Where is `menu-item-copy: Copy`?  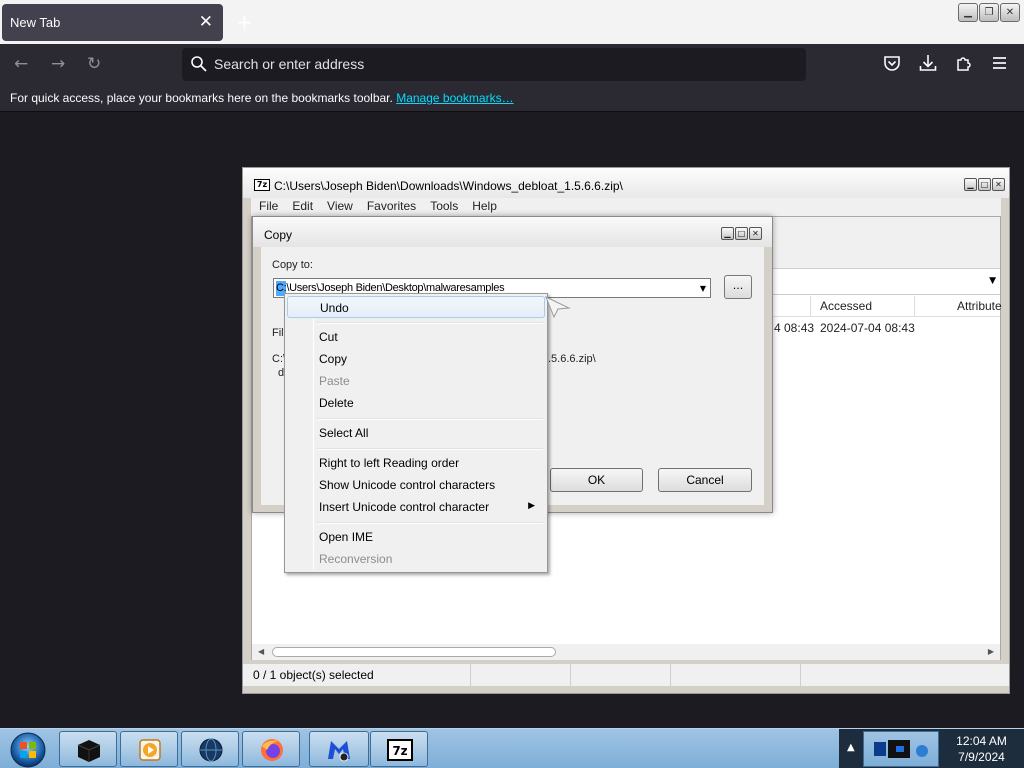
menu-item-copy: Copy is located at coordinates (416, 359).